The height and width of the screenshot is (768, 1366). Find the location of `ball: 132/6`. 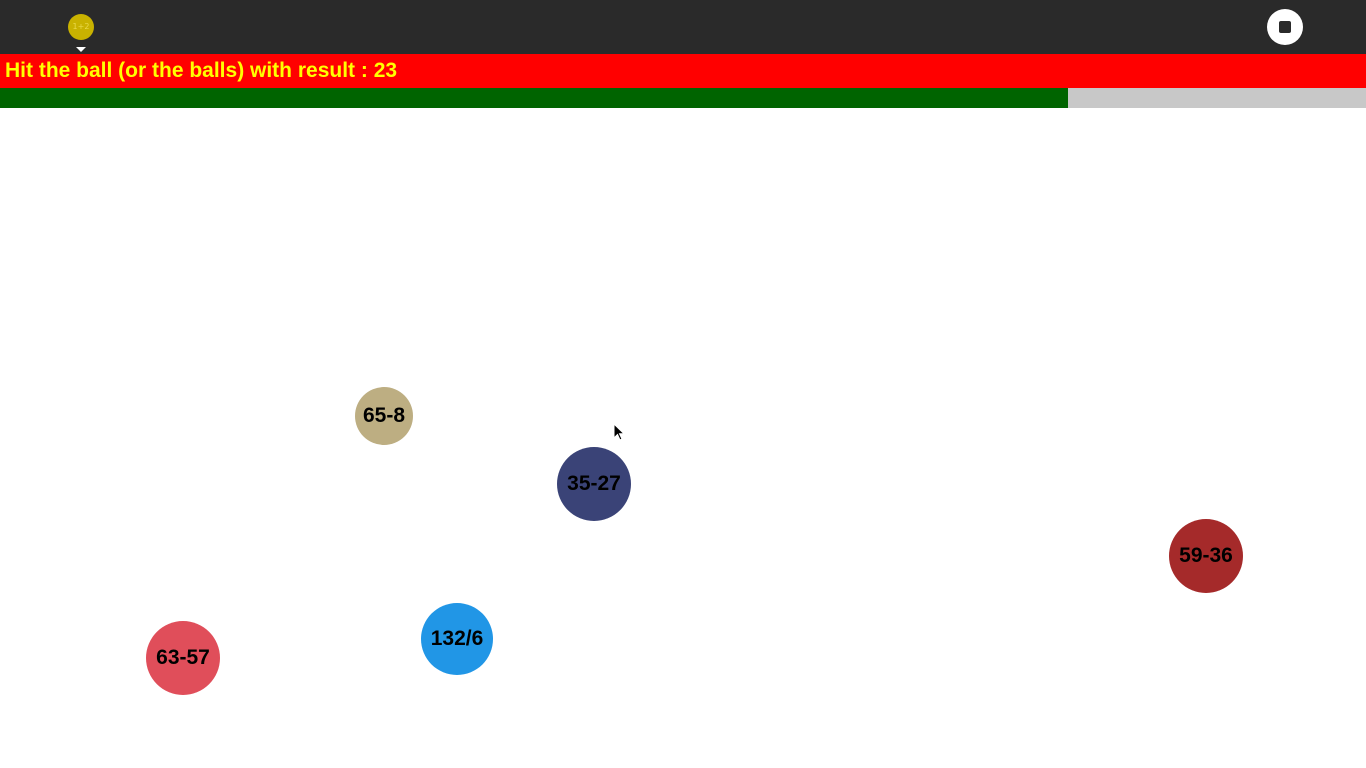

ball: 132/6 is located at coordinates (457, 639).